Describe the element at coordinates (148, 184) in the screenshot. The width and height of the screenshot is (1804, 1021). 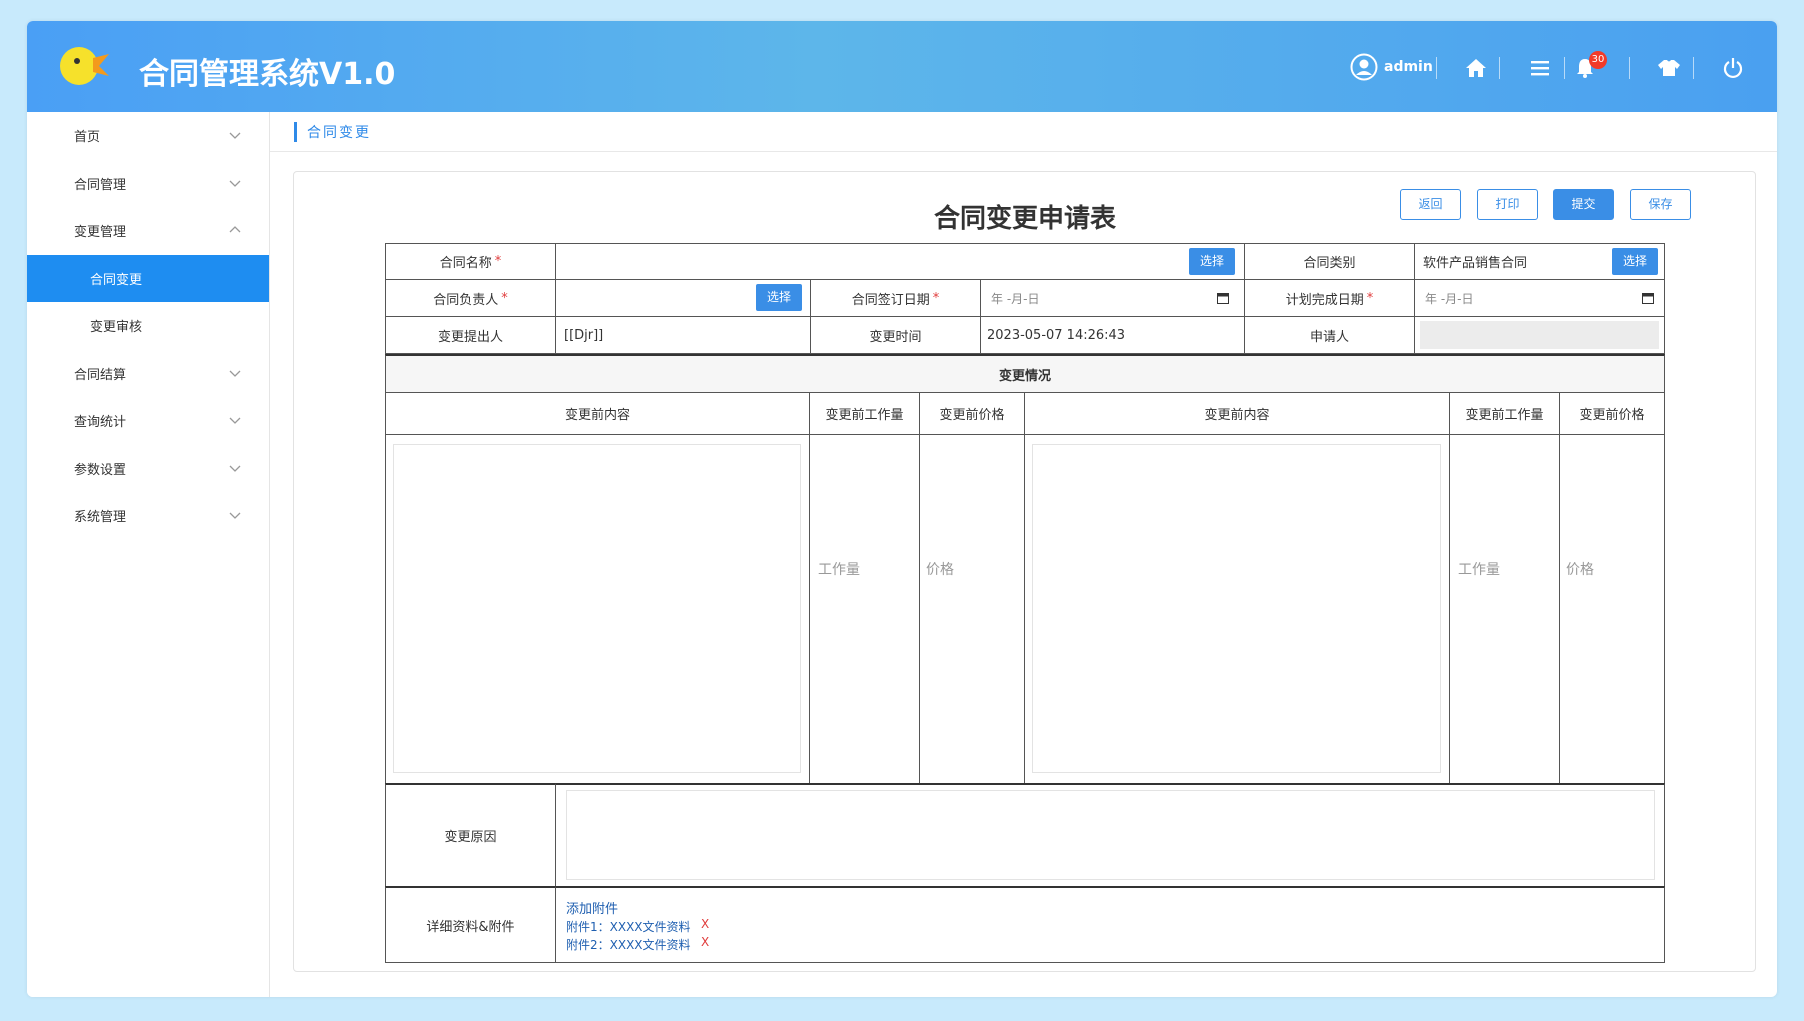
I see `sidebar-item-contract-management: 合同管理` at that location.